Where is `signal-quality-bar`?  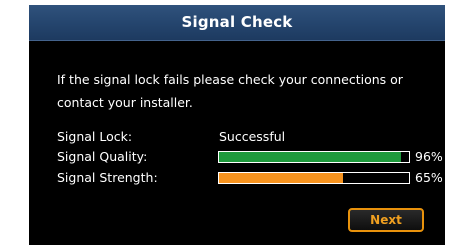 signal-quality-bar is located at coordinates (314, 157).